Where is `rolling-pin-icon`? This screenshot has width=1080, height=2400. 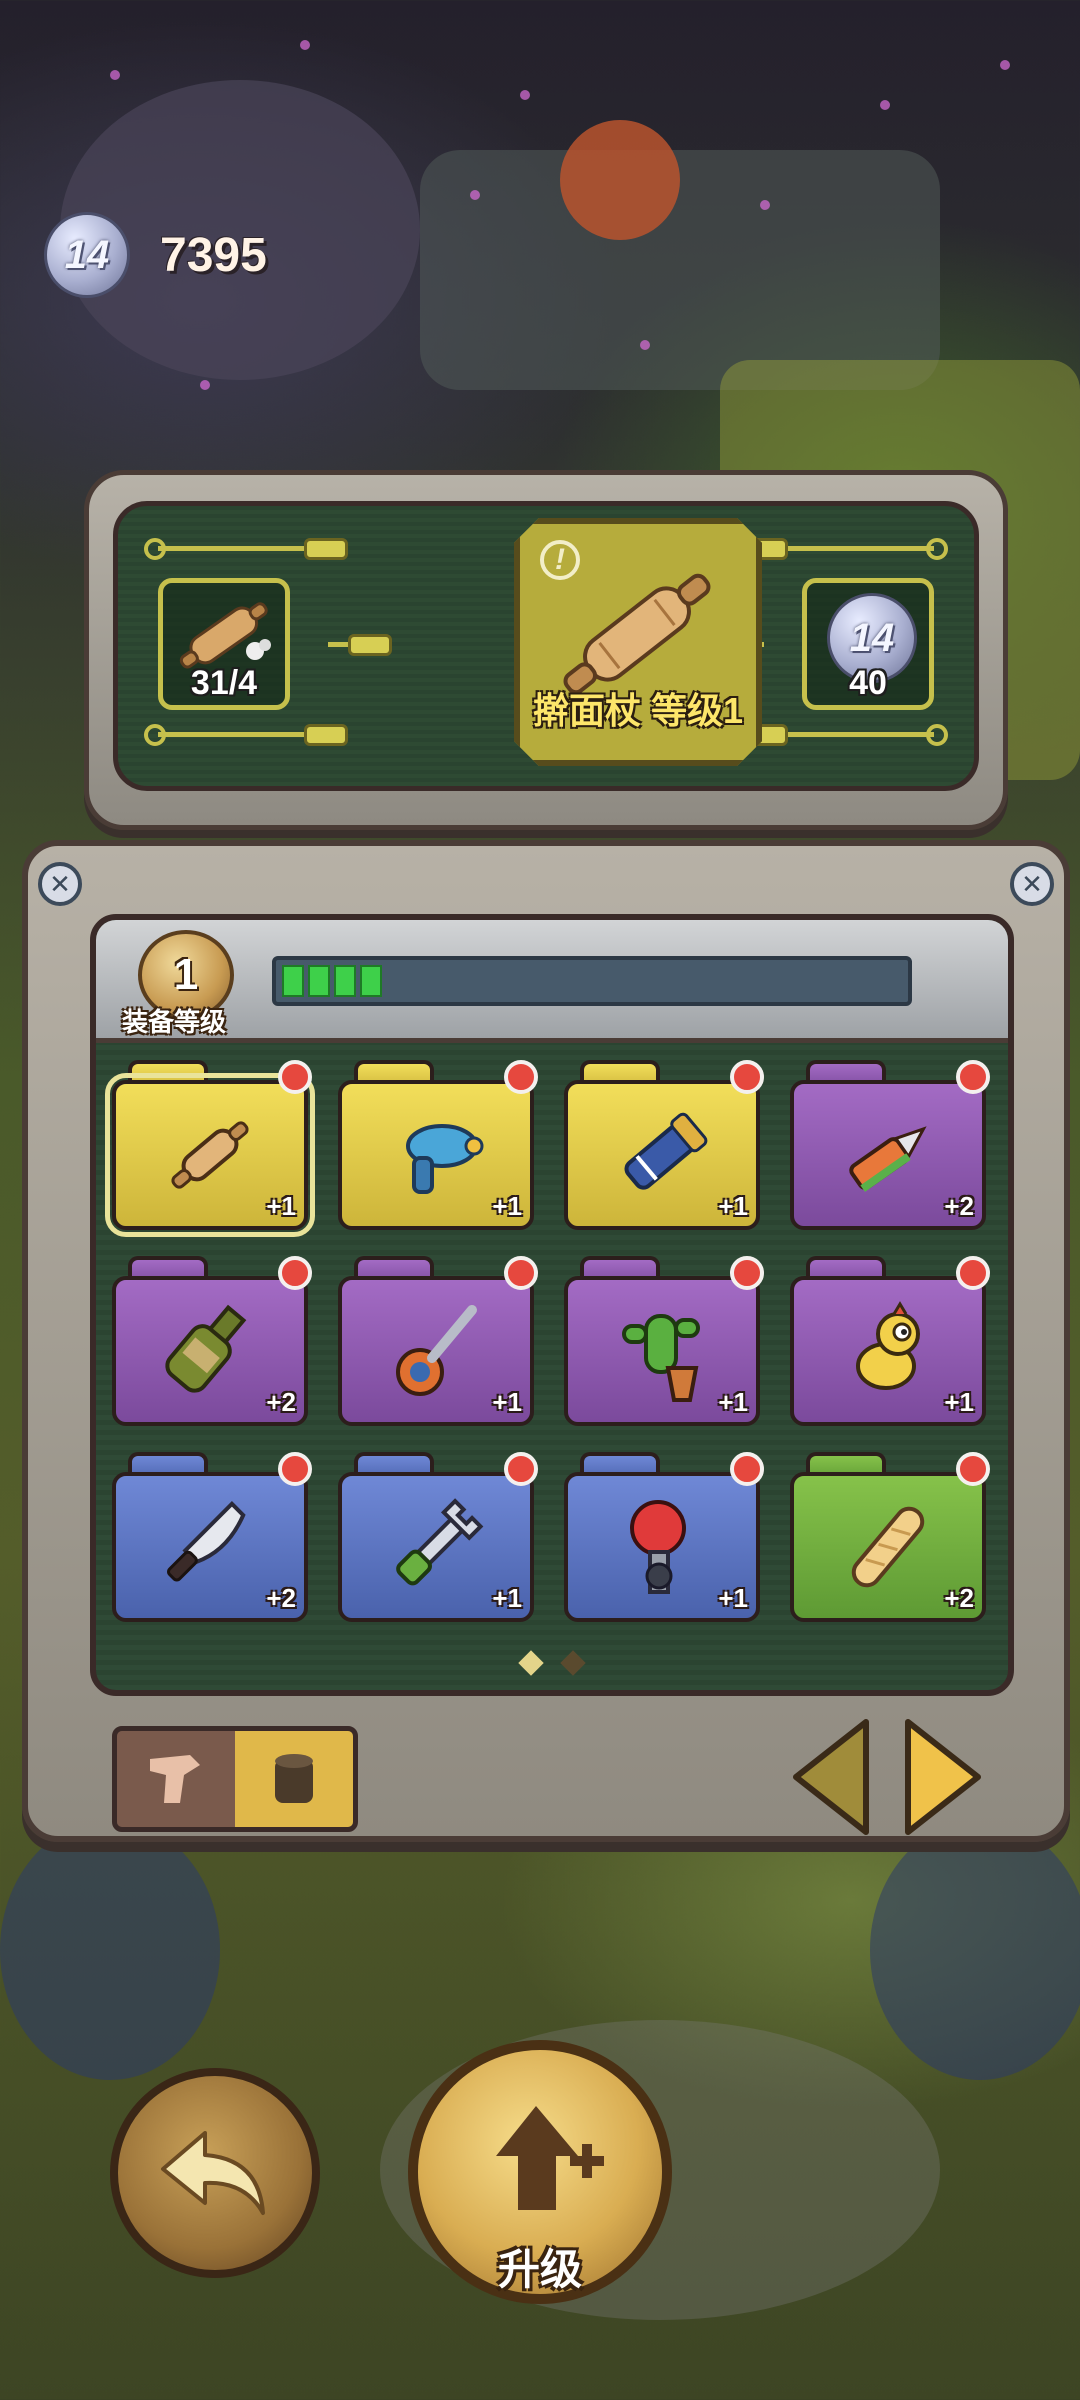
rolling-pin-icon is located at coordinates (210, 1155).